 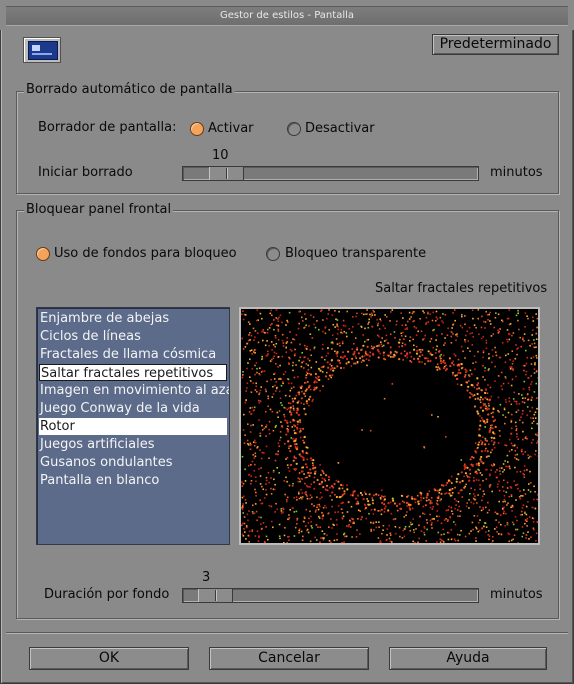 What do you see at coordinates (197, 129) in the screenshot?
I see `radio-activate` at bounding box center [197, 129].